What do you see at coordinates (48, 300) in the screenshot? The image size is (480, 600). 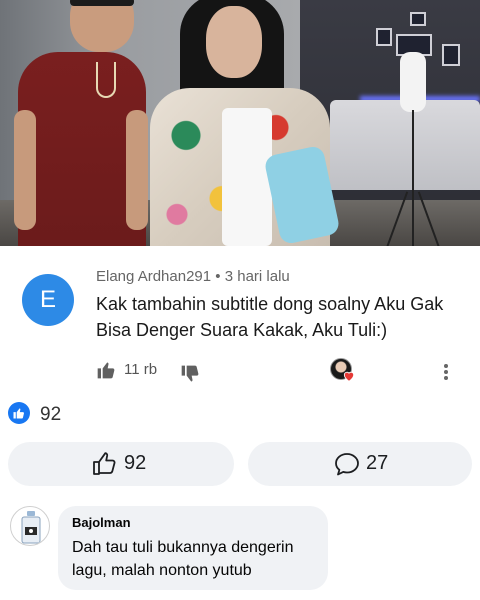 I see `commenter-avatar: E` at bounding box center [48, 300].